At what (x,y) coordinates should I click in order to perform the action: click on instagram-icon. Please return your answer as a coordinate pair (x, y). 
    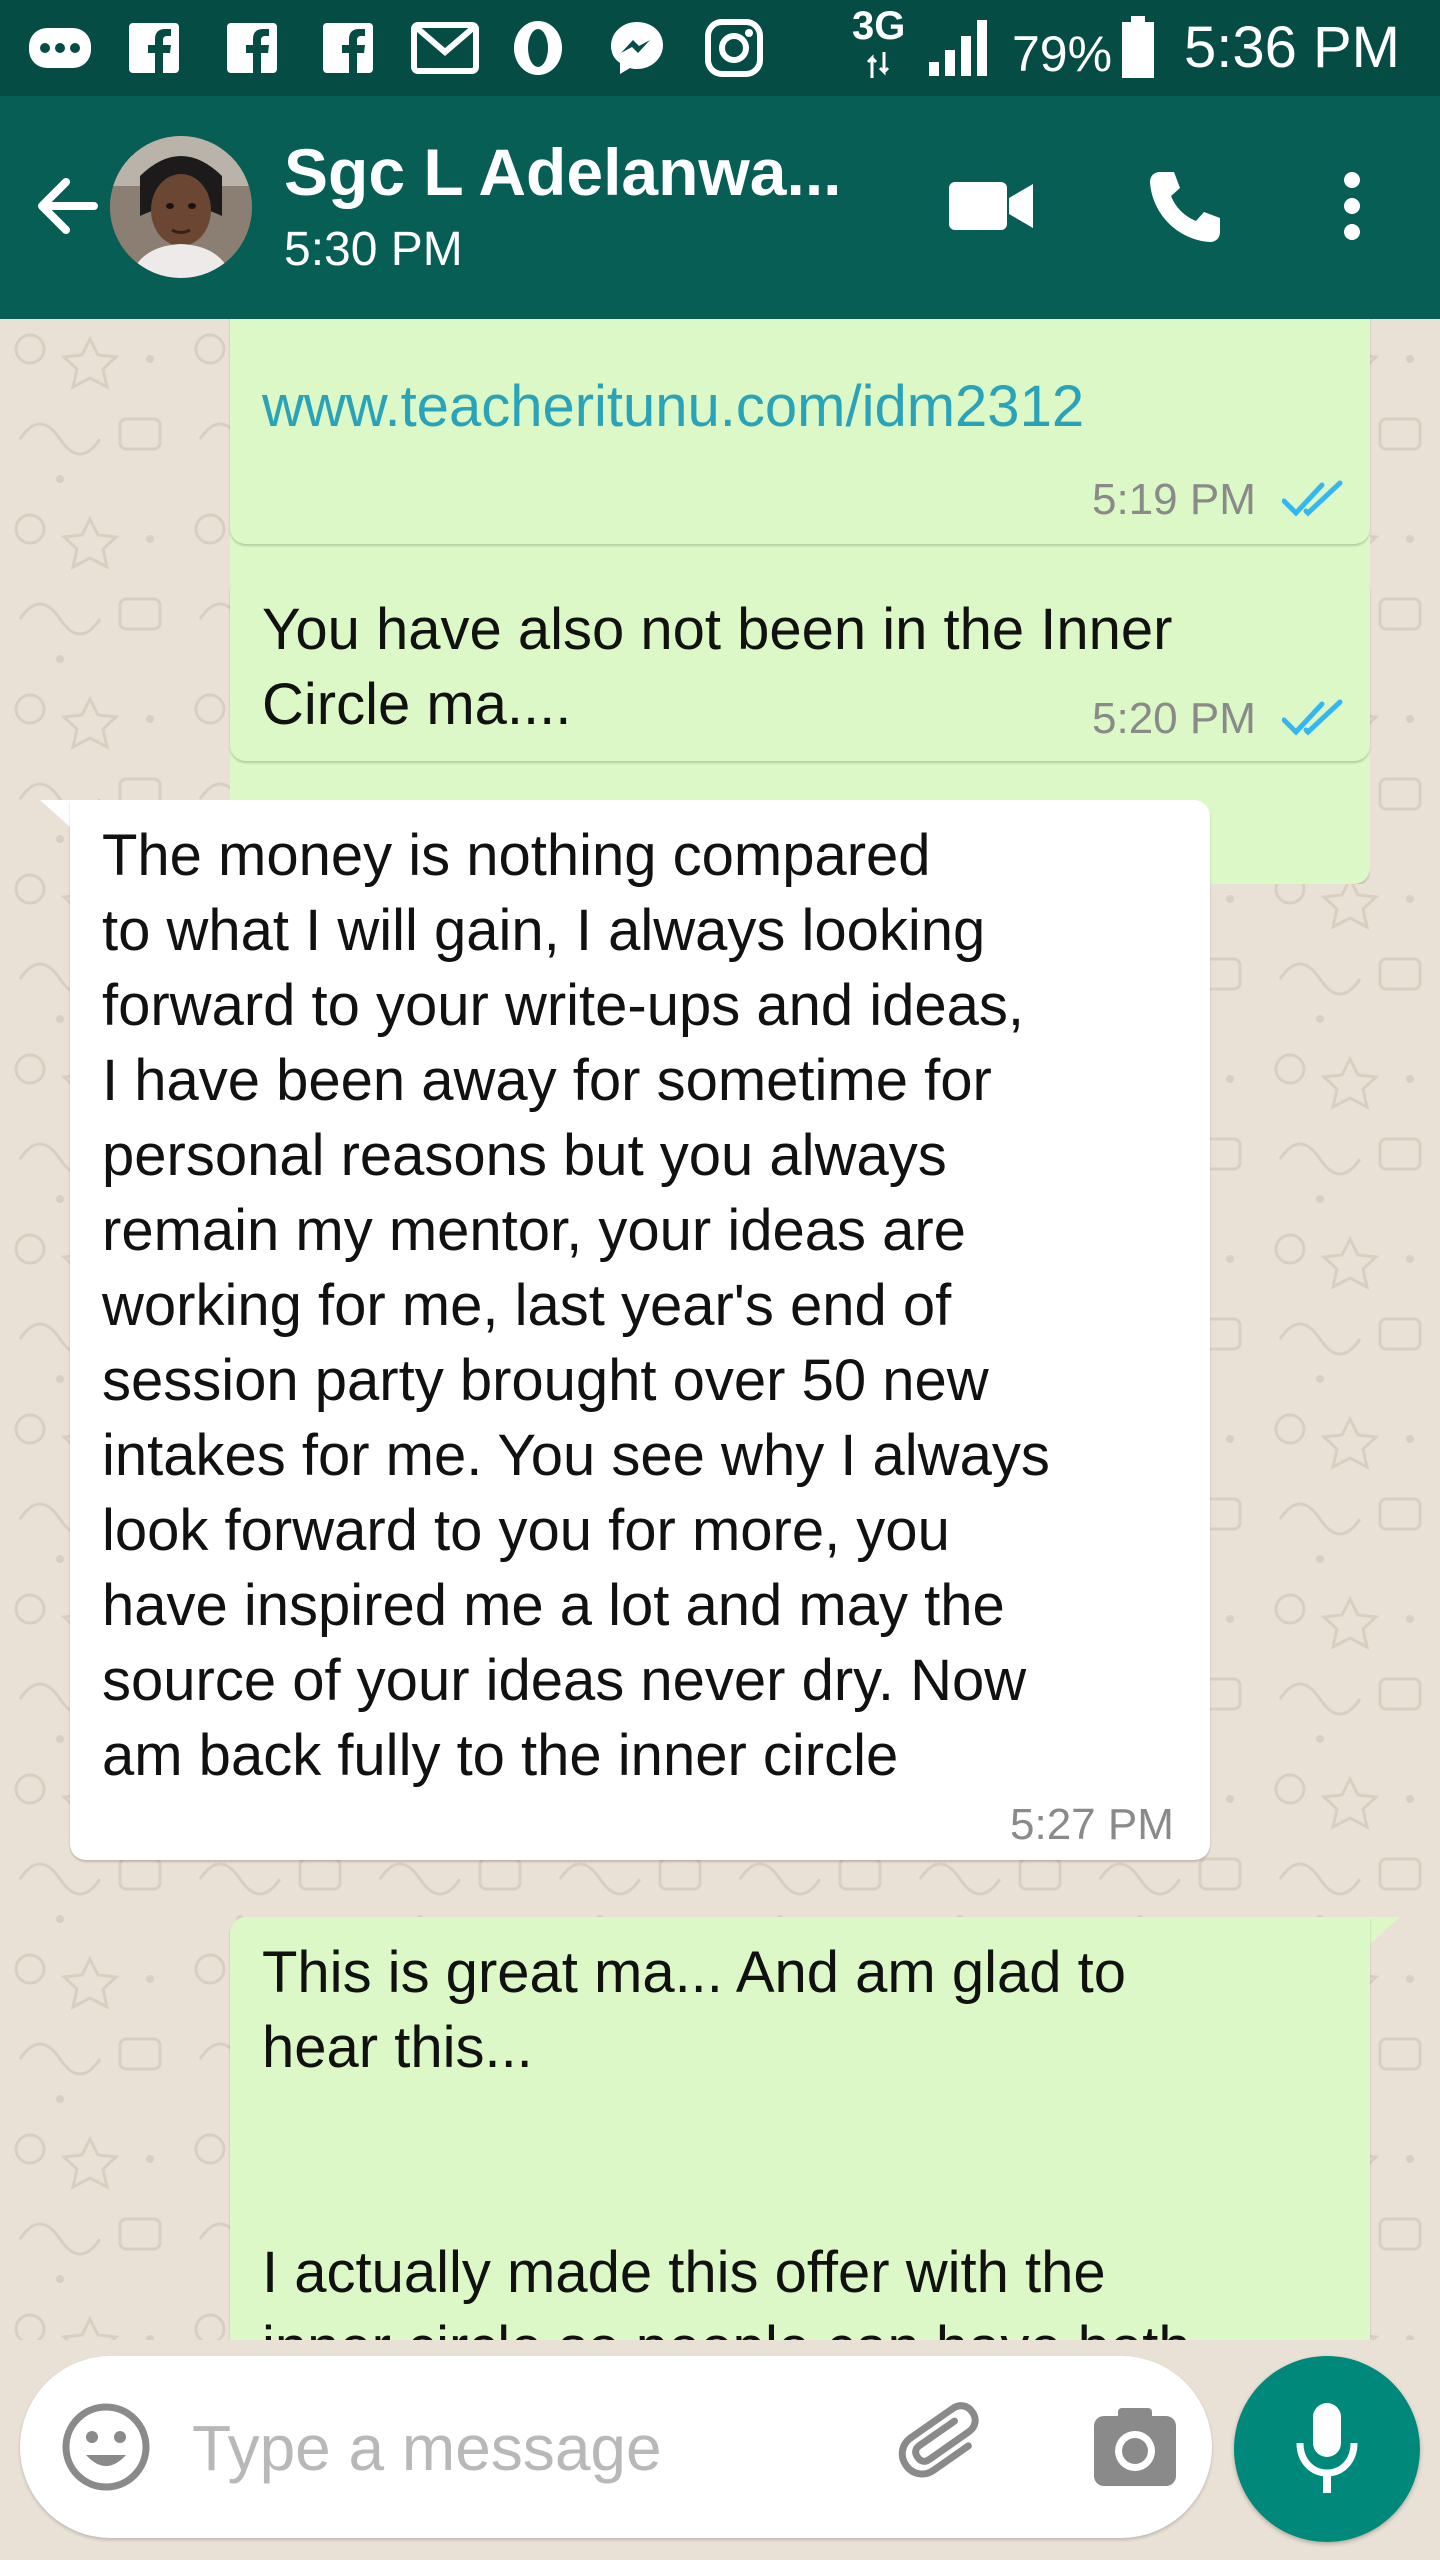
    Looking at the image, I should click on (734, 48).